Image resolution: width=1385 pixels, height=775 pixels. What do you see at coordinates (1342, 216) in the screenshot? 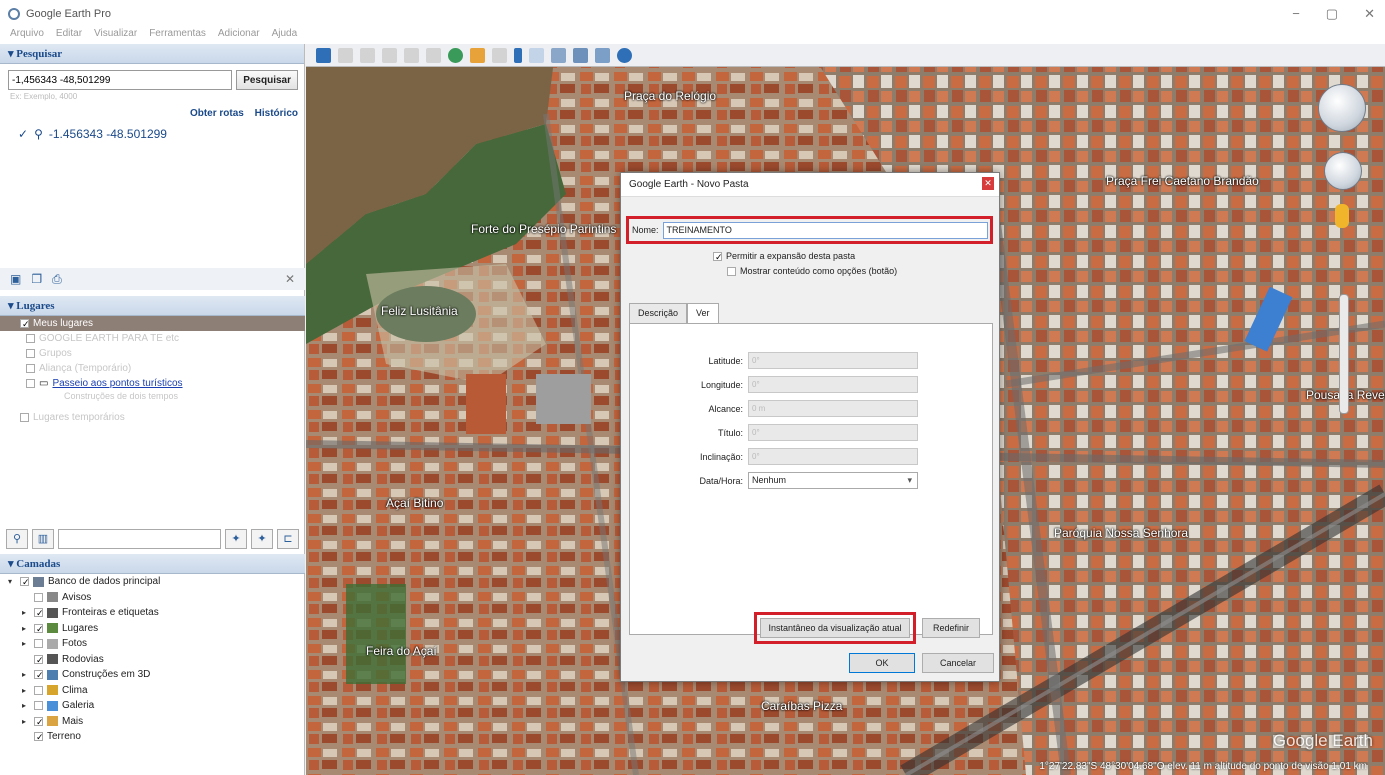
I see `street-view-pegman-icon` at bounding box center [1342, 216].